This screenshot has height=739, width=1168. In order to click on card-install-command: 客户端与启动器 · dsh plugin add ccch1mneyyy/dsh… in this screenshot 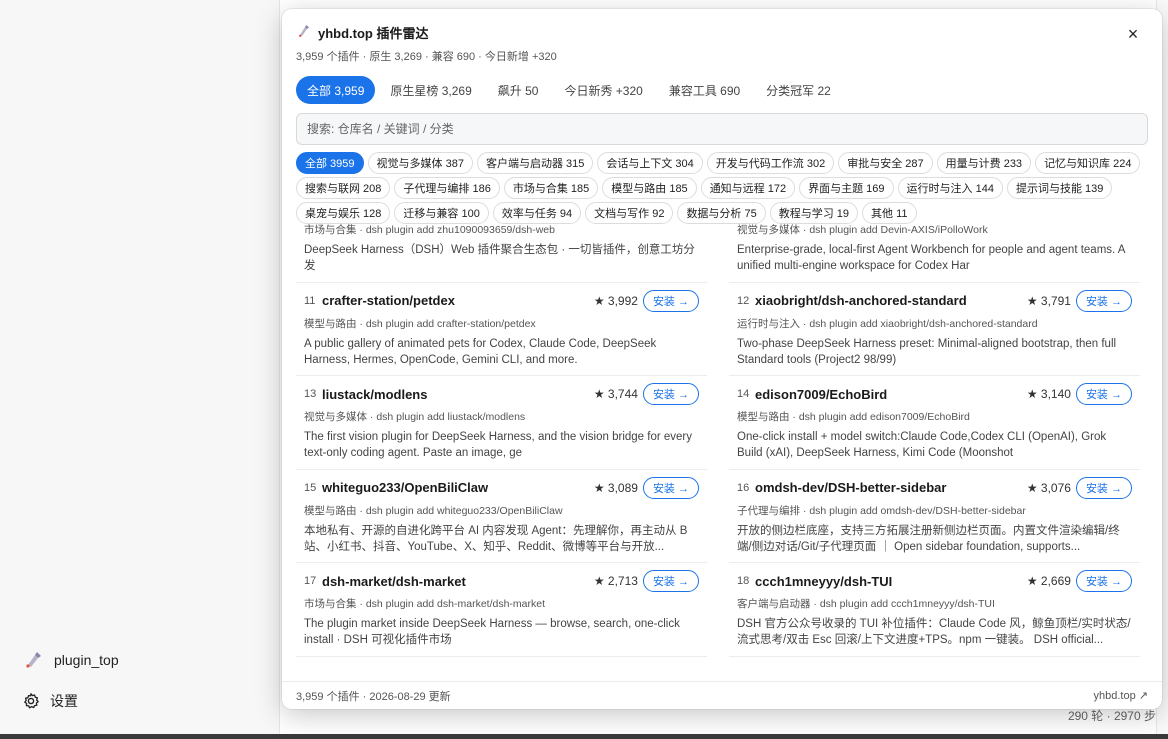, I will do `click(866, 604)`.